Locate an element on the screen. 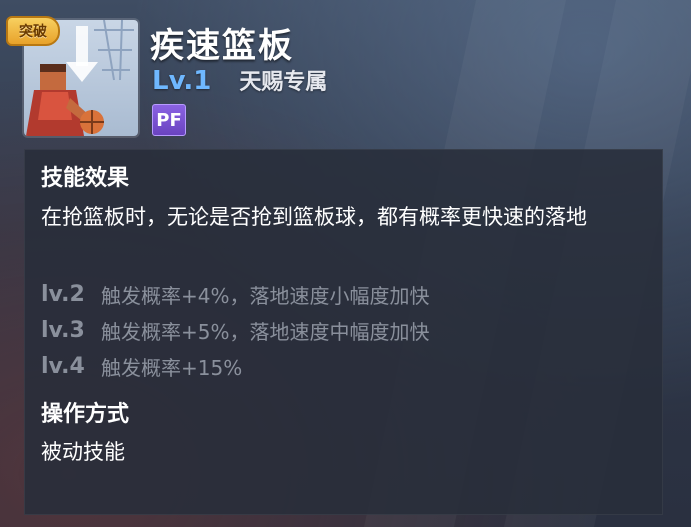 This screenshot has height=527, width=691. exclusive-label: 天赐专属 is located at coordinates (283, 82).